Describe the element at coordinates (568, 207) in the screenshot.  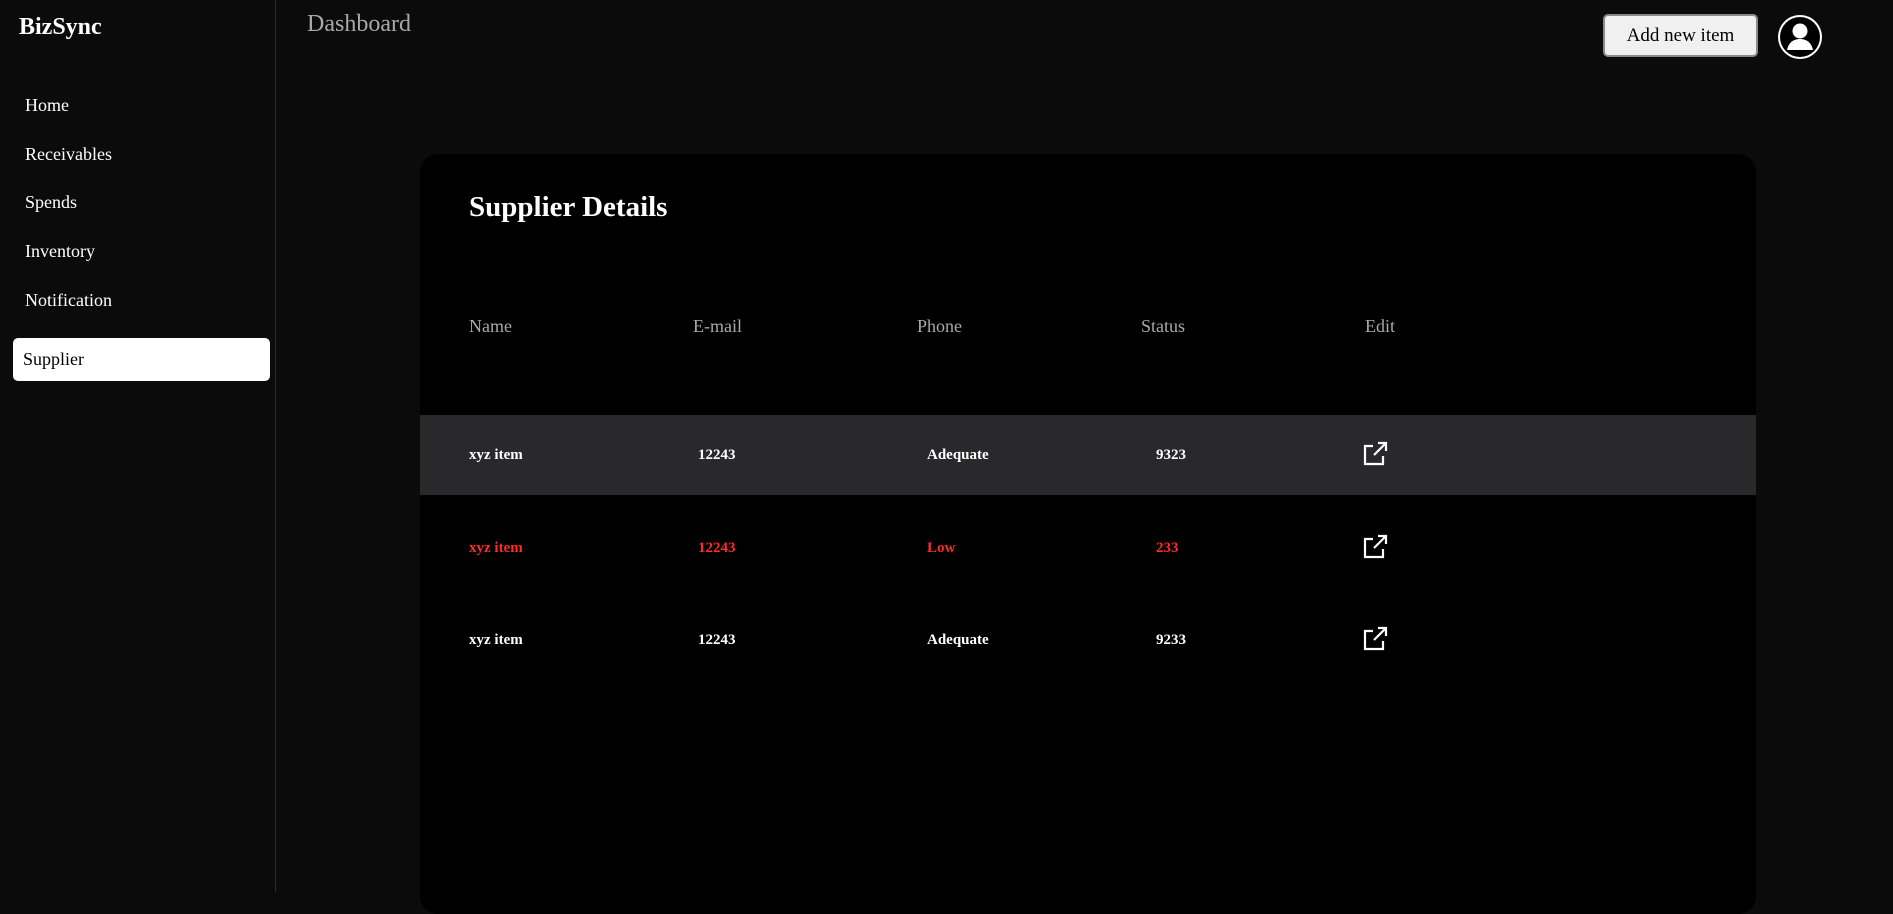
I see `card-title: Supplier Details` at that location.